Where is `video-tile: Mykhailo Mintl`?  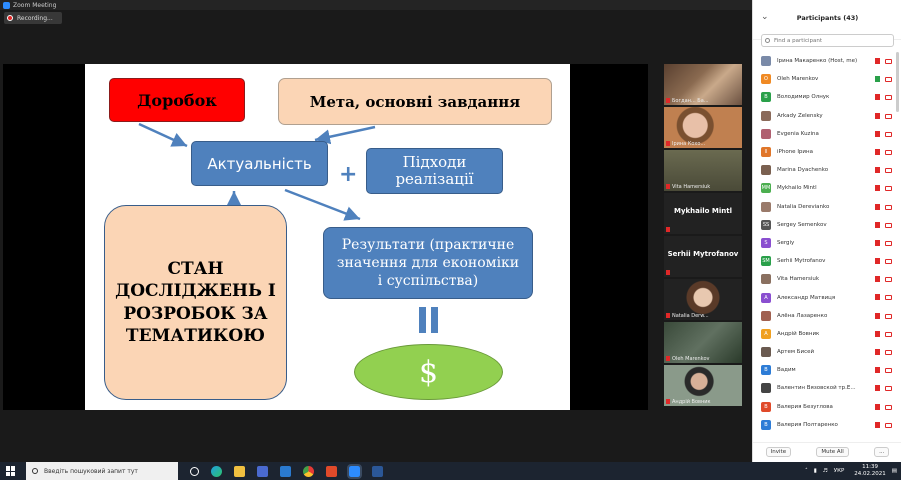
video-tile: Mykhailo Mintl is located at coordinates (703, 213).